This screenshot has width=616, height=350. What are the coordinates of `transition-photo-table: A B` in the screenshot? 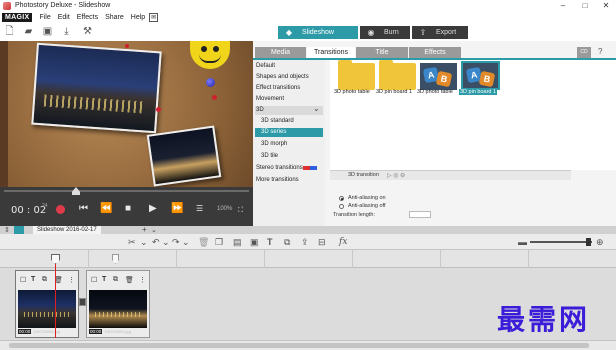 It's located at (438, 76).